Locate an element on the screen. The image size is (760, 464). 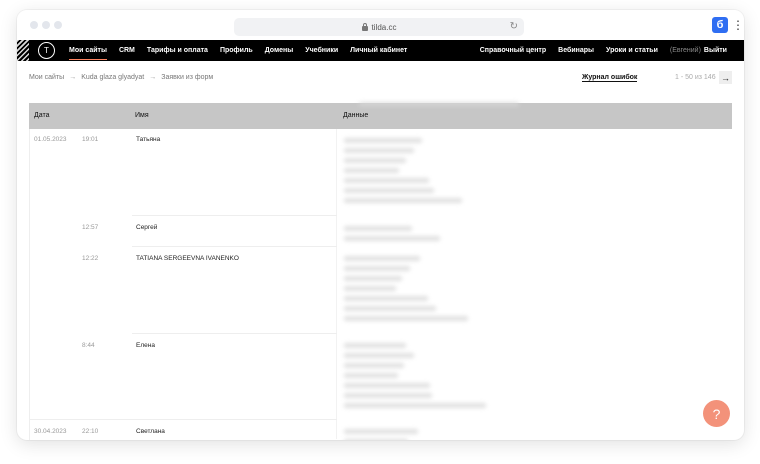
breadcrumb-my-sites: Мои сайты is located at coordinates (46, 77).